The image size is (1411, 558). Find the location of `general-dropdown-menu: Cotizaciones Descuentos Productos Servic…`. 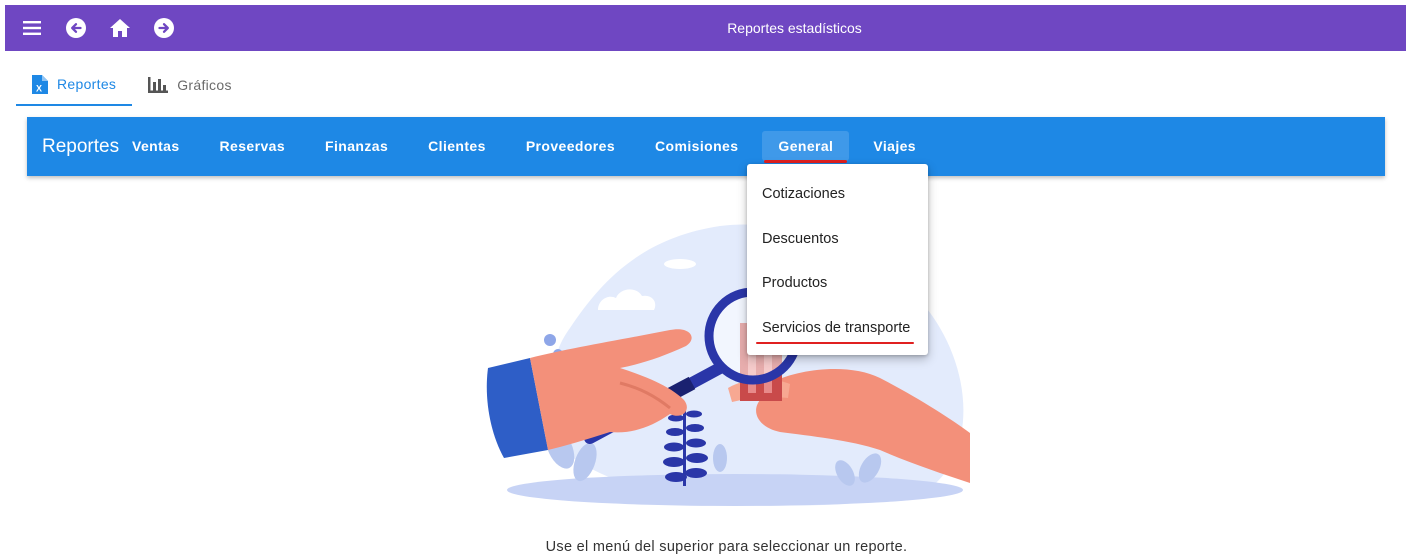

general-dropdown-menu: Cotizaciones Descuentos Productos Servic… is located at coordinates (837, 259).